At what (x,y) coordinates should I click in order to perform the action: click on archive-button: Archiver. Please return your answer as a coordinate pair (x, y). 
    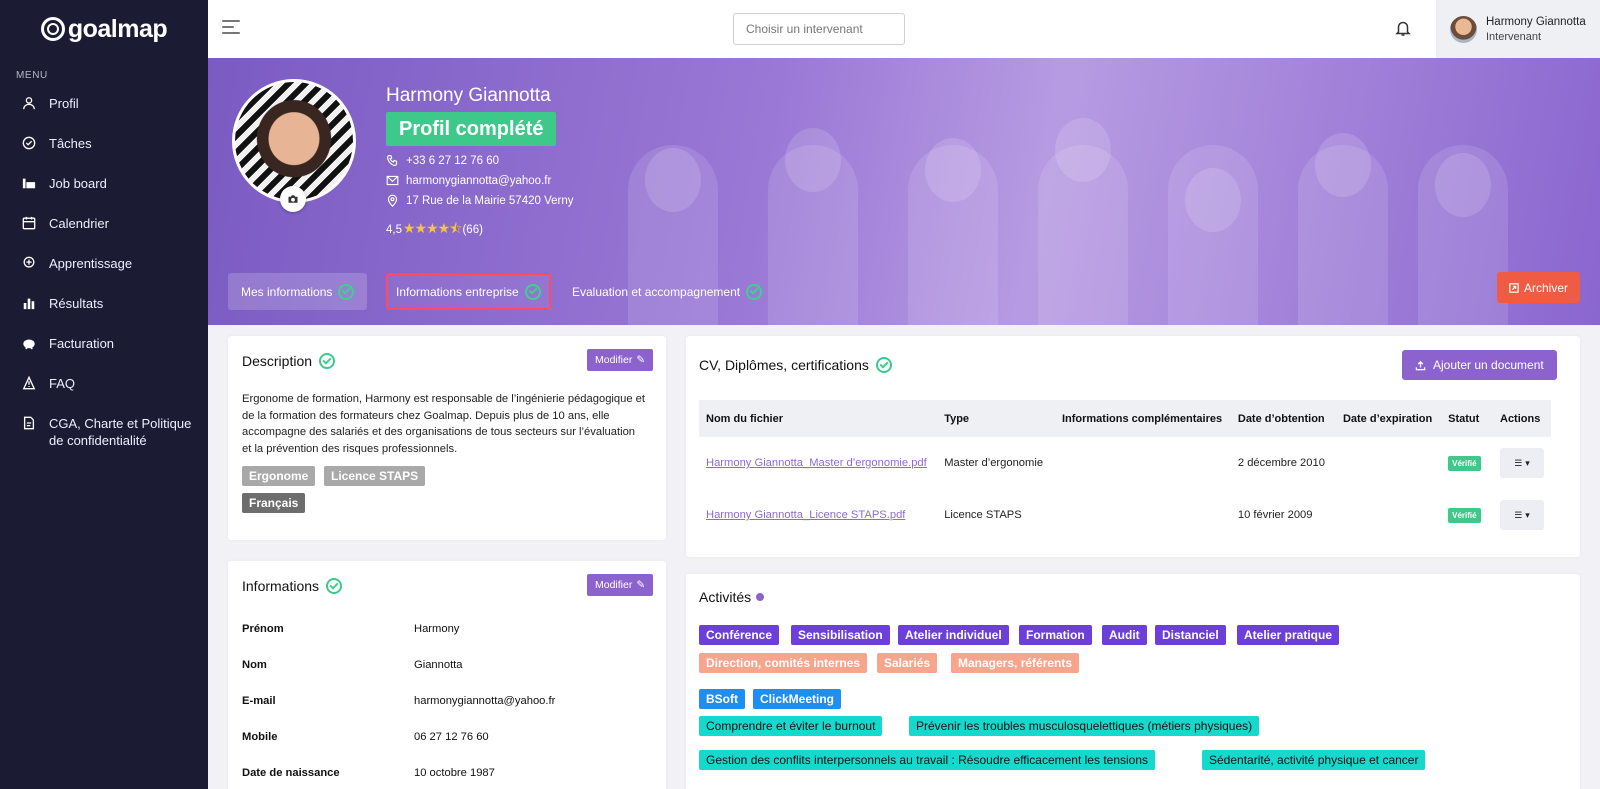
    Looking at the image, I should click on (1539, 287).